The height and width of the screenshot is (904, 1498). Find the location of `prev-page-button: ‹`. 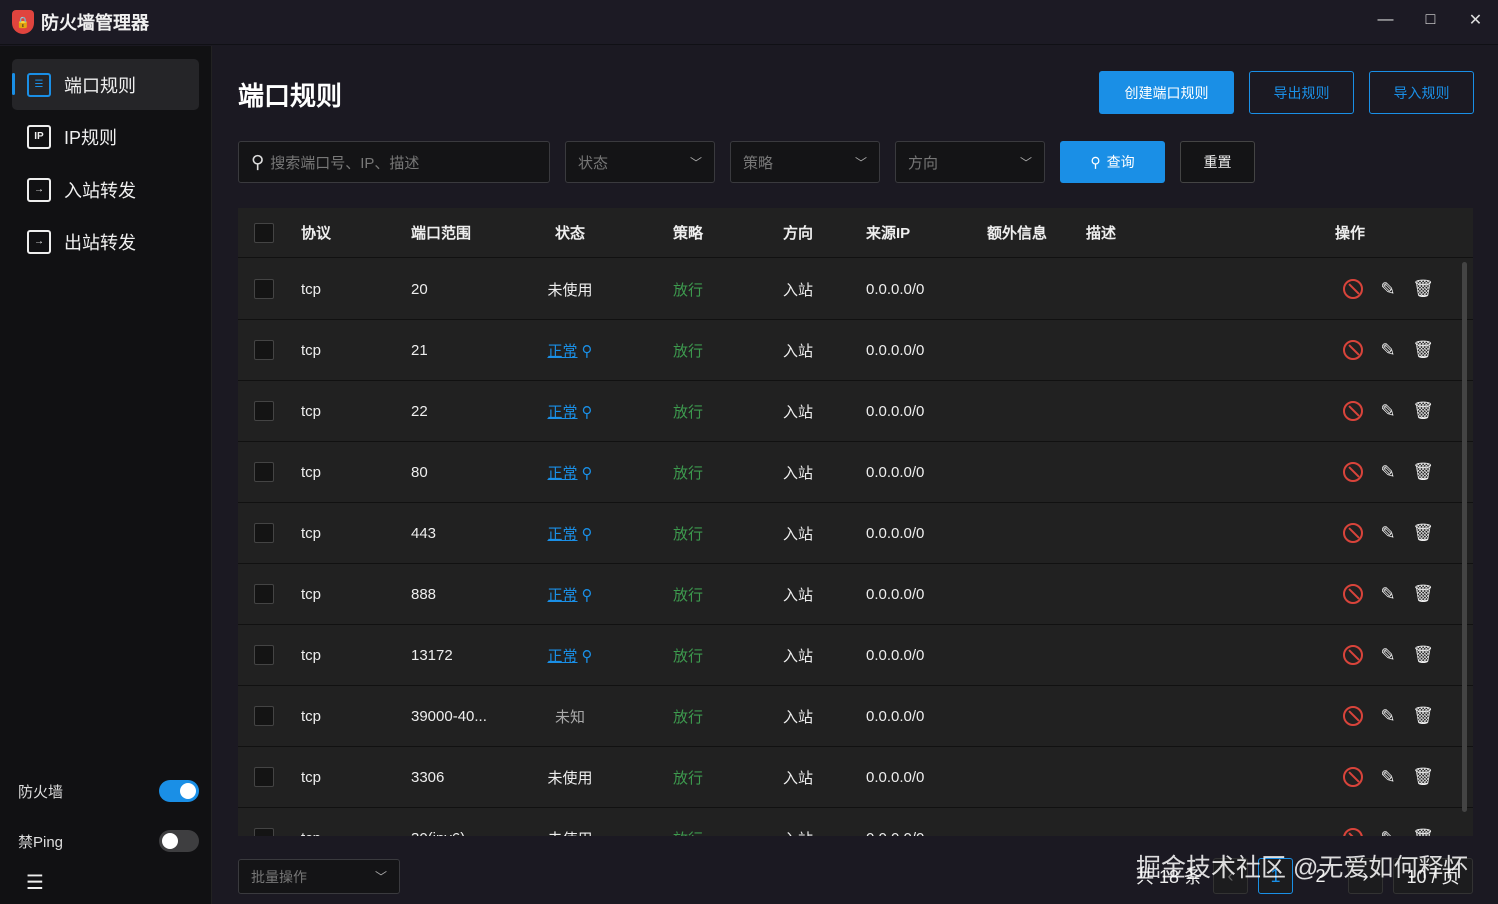

prev-page-button: ‹ is located at coordinates (1230, 876).